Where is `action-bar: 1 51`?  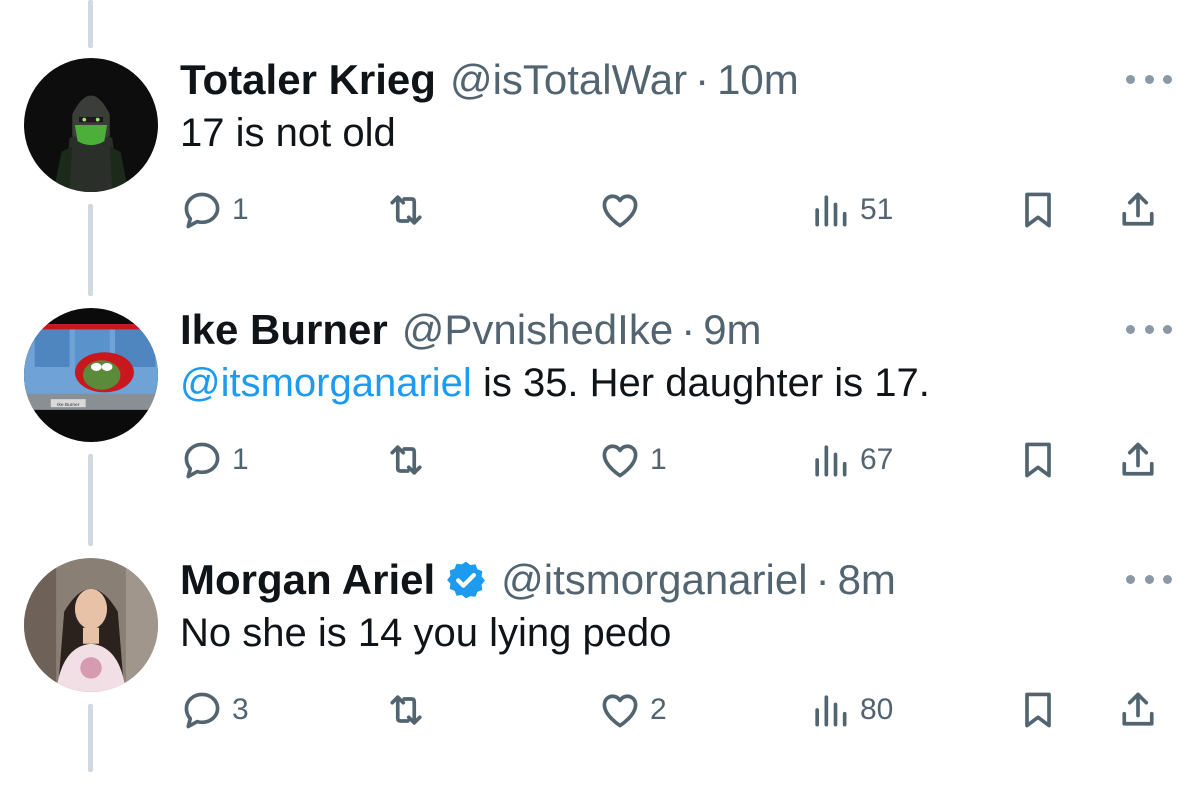 action-bar: 1 51 is located at coordinates (675, 210).